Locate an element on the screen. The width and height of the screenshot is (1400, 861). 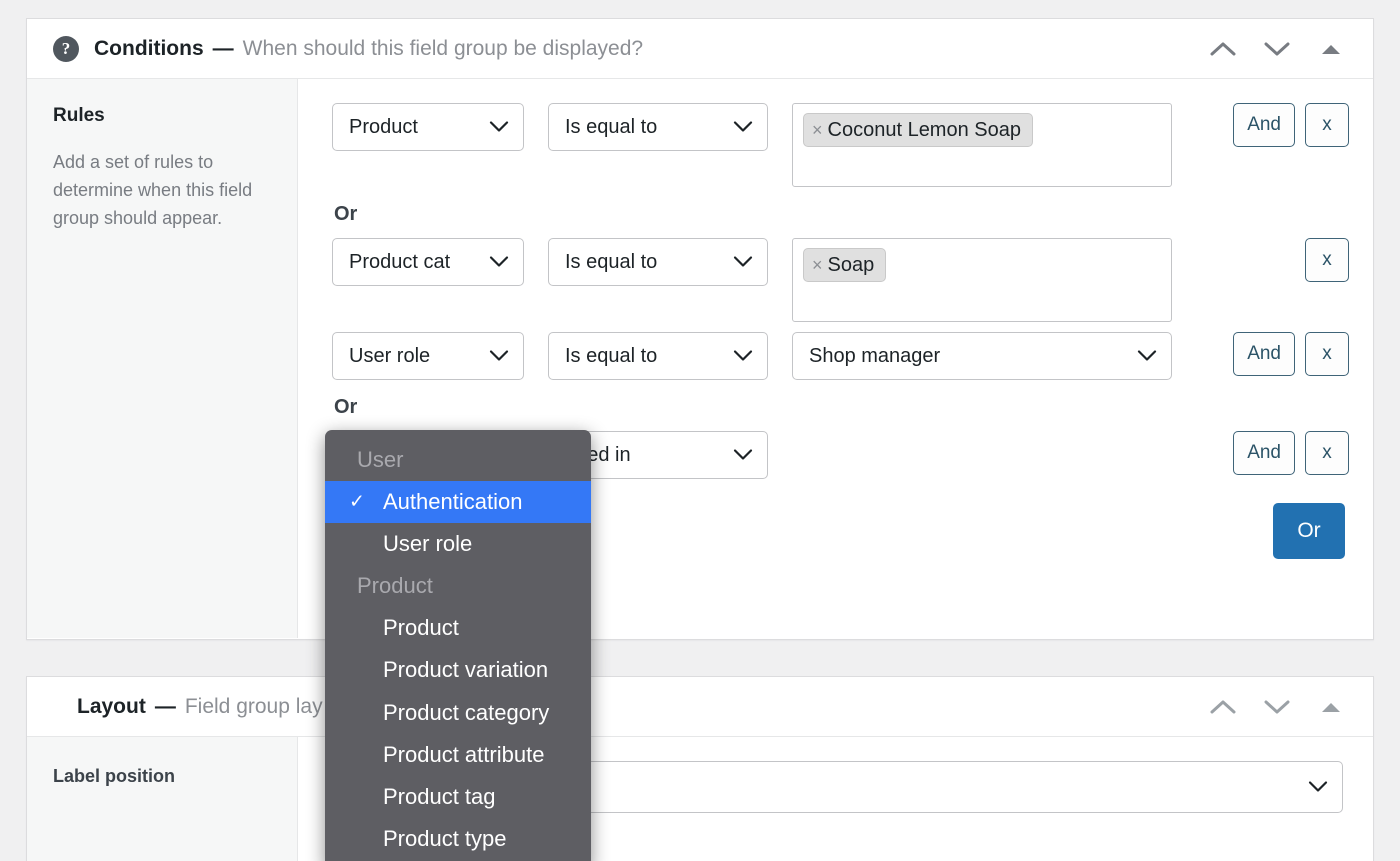
check-icon: ✓ is located at coordinates (357, 502).